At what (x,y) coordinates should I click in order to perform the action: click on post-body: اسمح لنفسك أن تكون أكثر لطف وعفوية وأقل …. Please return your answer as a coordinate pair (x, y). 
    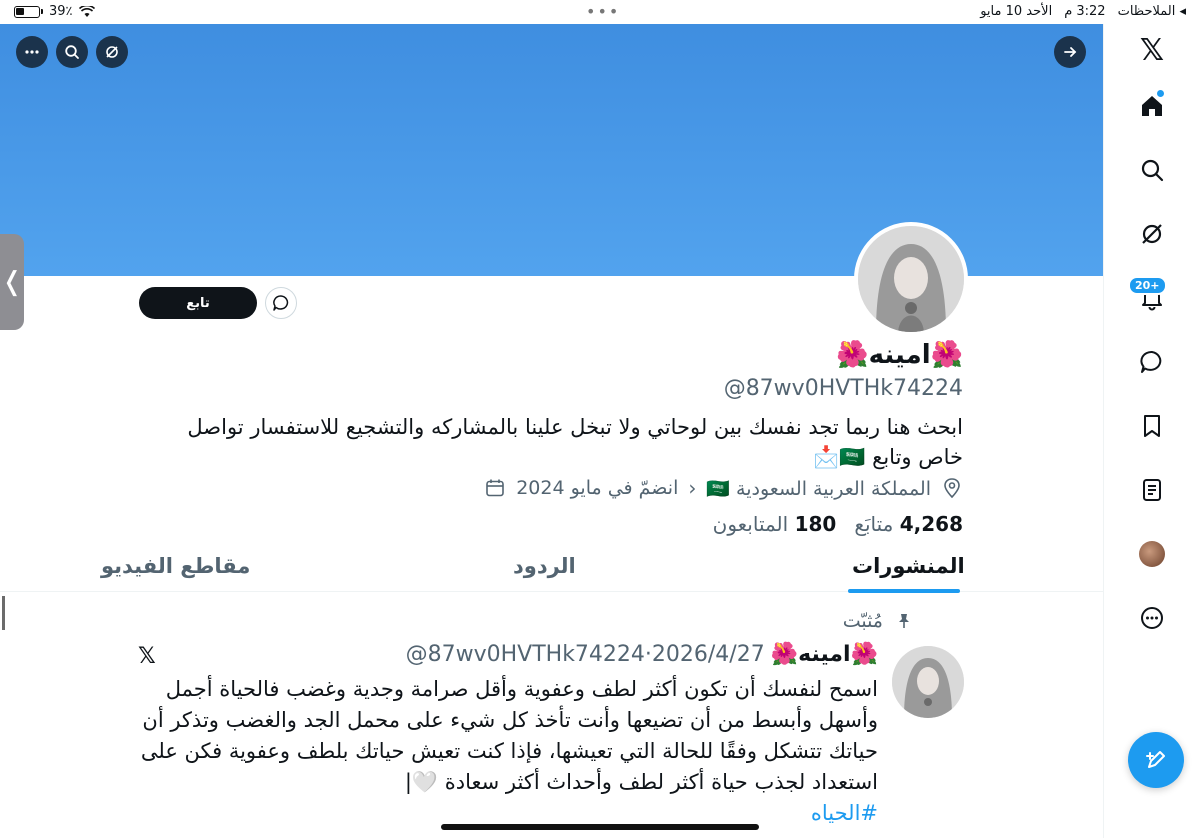
    Looking at the image, I should click on (509, 735).